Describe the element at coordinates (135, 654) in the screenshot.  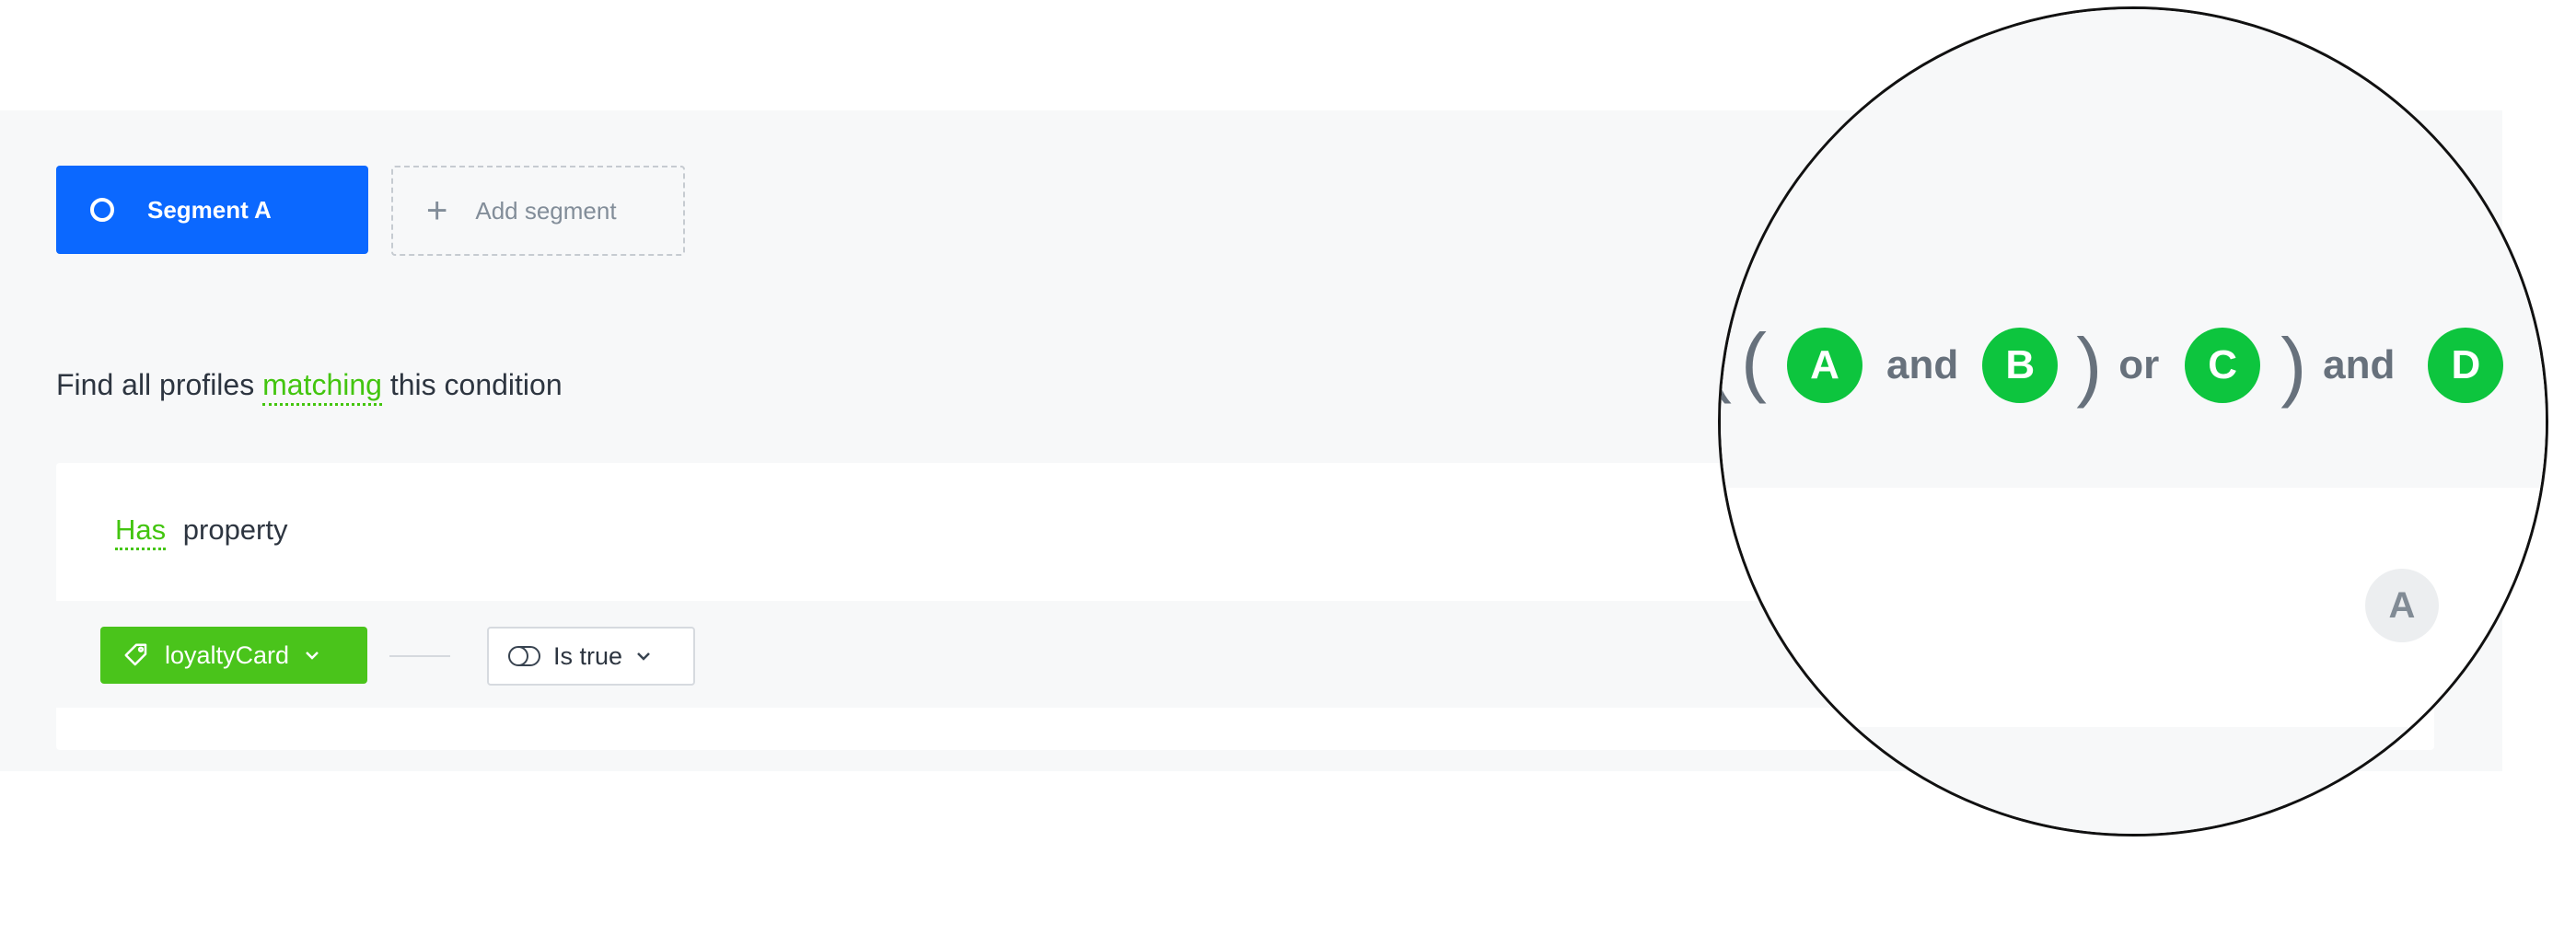
I see `tag-icon` at that location.